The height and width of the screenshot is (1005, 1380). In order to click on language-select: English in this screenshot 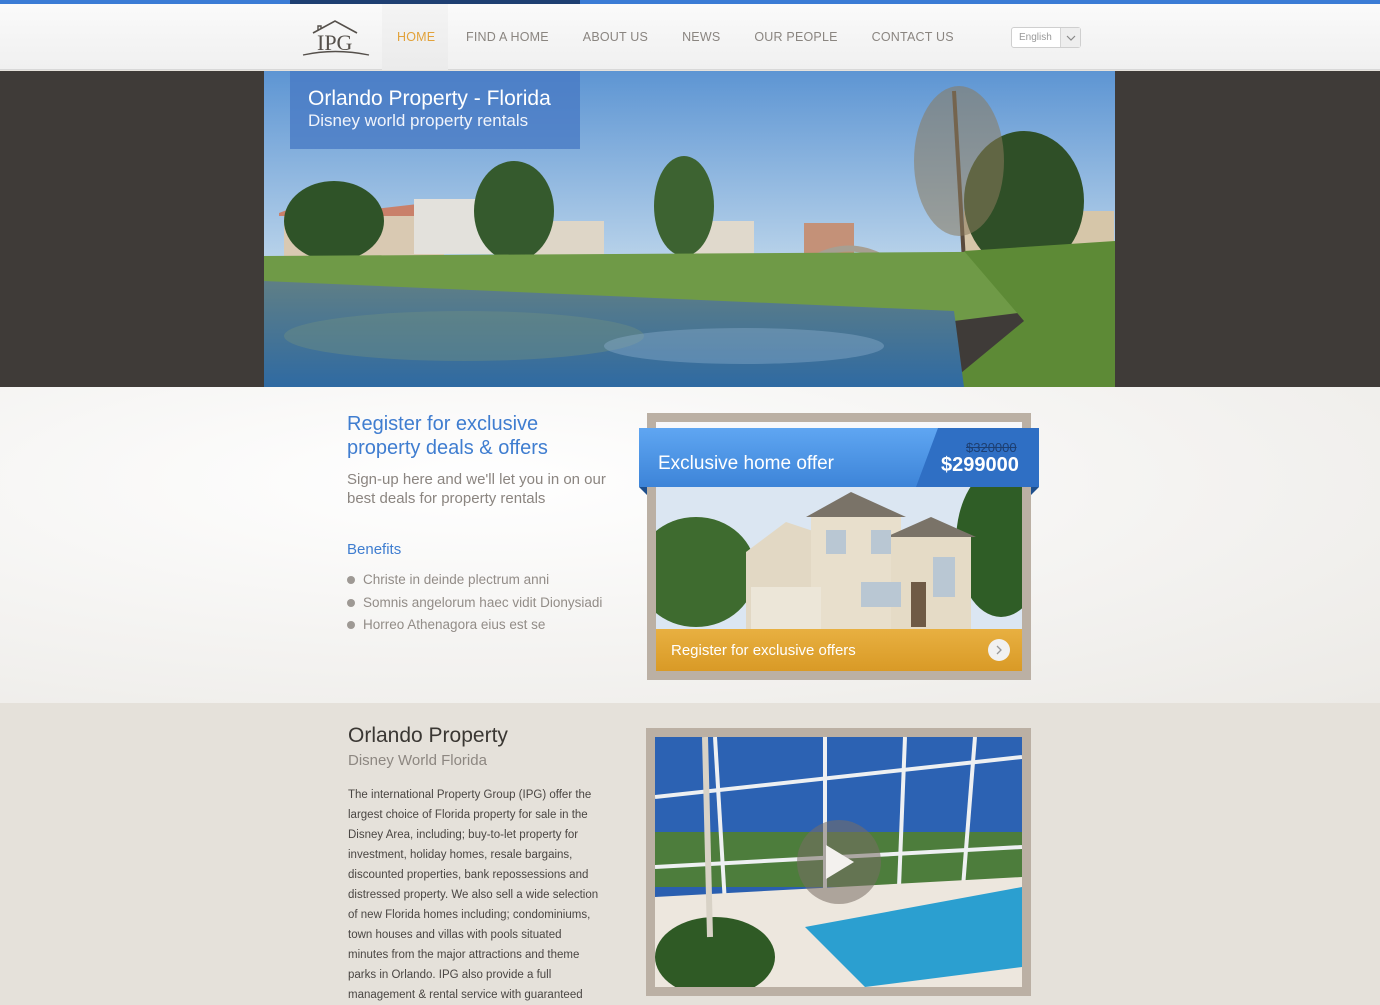, I will do `click(1046, 37)`.